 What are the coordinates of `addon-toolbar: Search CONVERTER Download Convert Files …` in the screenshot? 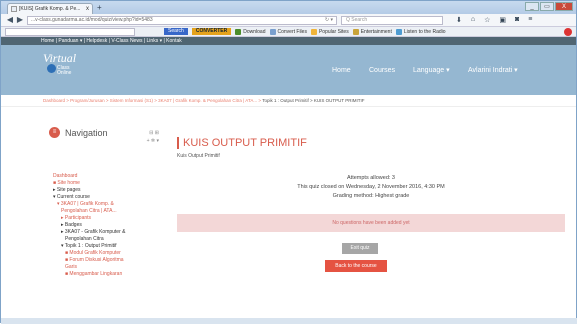 It's located at (288, 32).